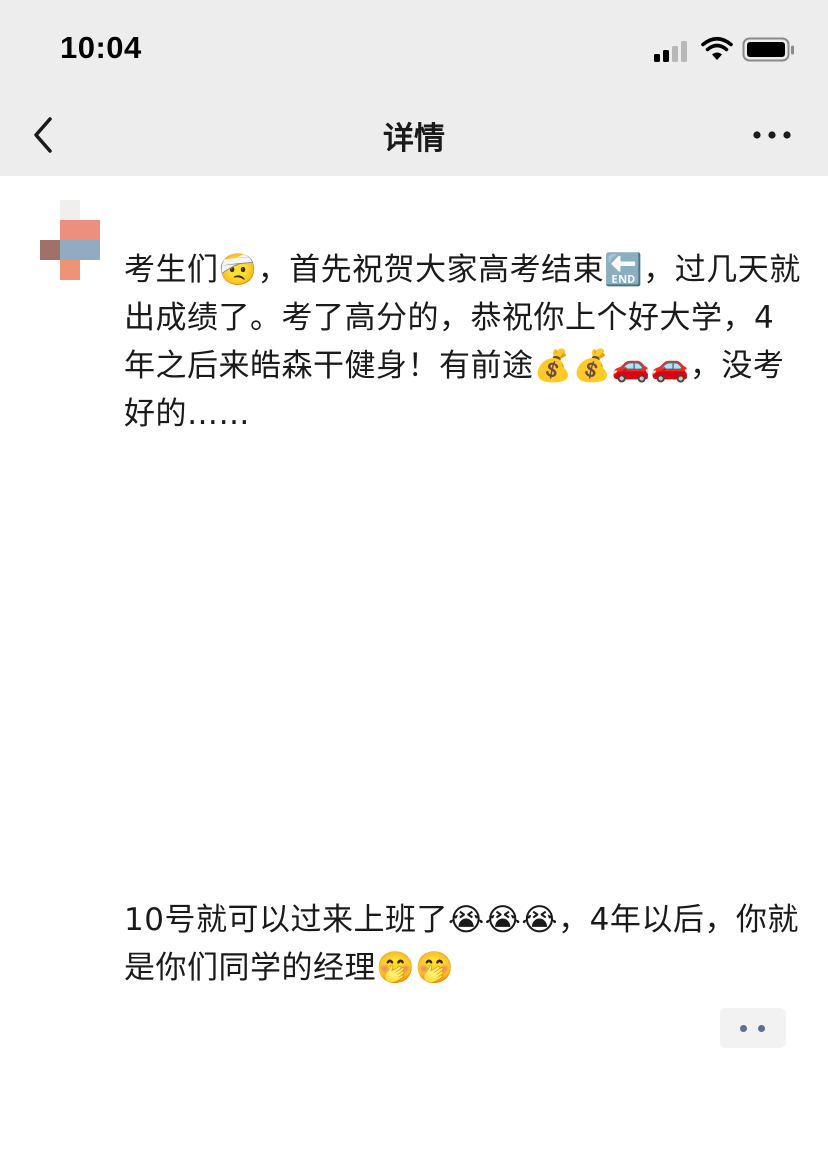 The width and height of the screenshot is (828, 1157). I want to click on comment-more-button, so click(753, 1028).